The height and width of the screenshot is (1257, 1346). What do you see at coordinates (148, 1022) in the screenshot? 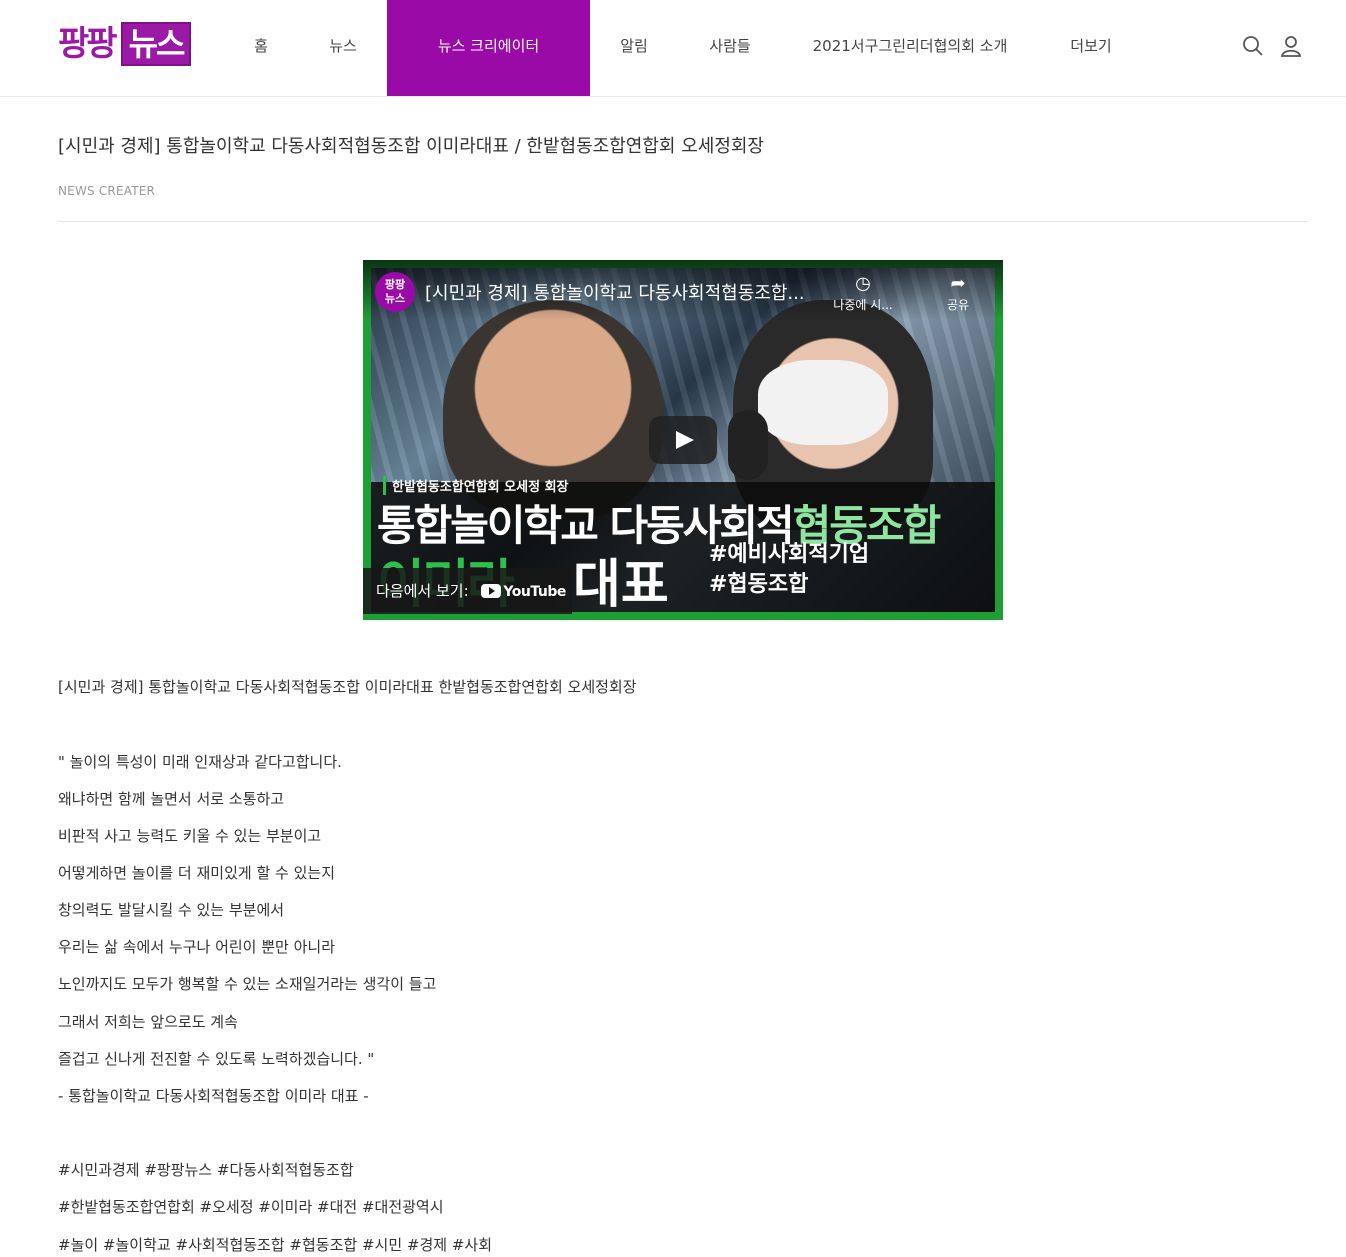
I see `paragraph: 그래서 저희는 앞으로도 계속` at bounding box center [148, 1022].